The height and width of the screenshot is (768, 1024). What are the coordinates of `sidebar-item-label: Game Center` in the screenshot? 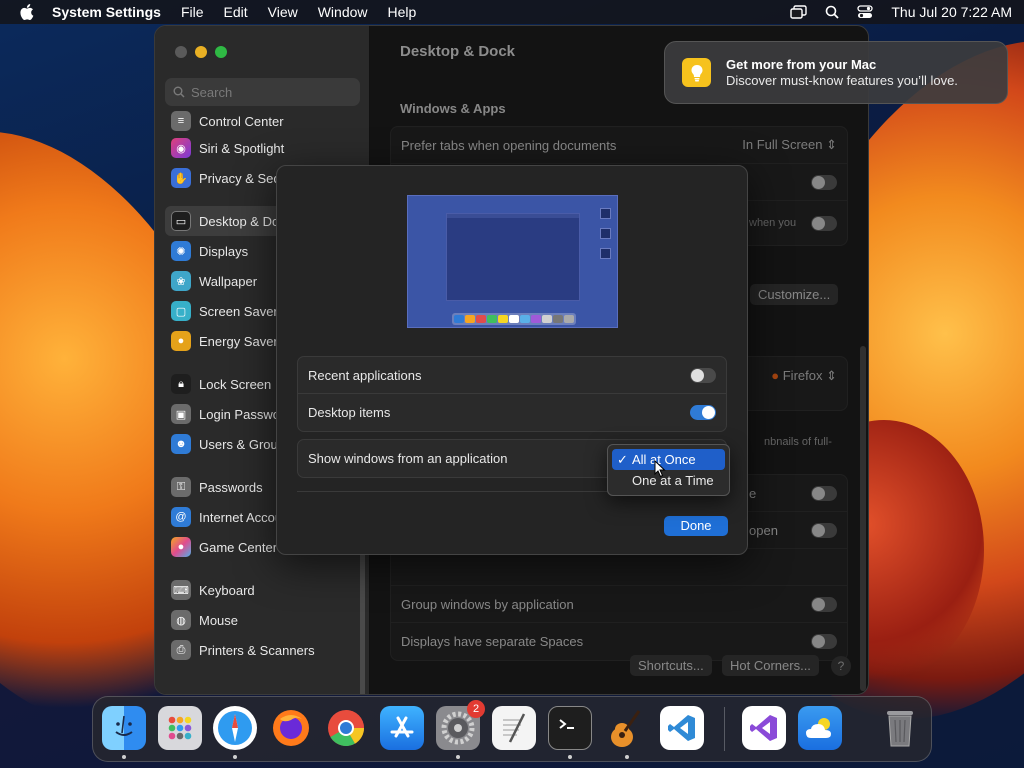 It's located at (238, 547).